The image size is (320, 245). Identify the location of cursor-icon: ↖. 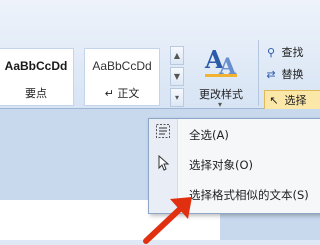
(274, 100).